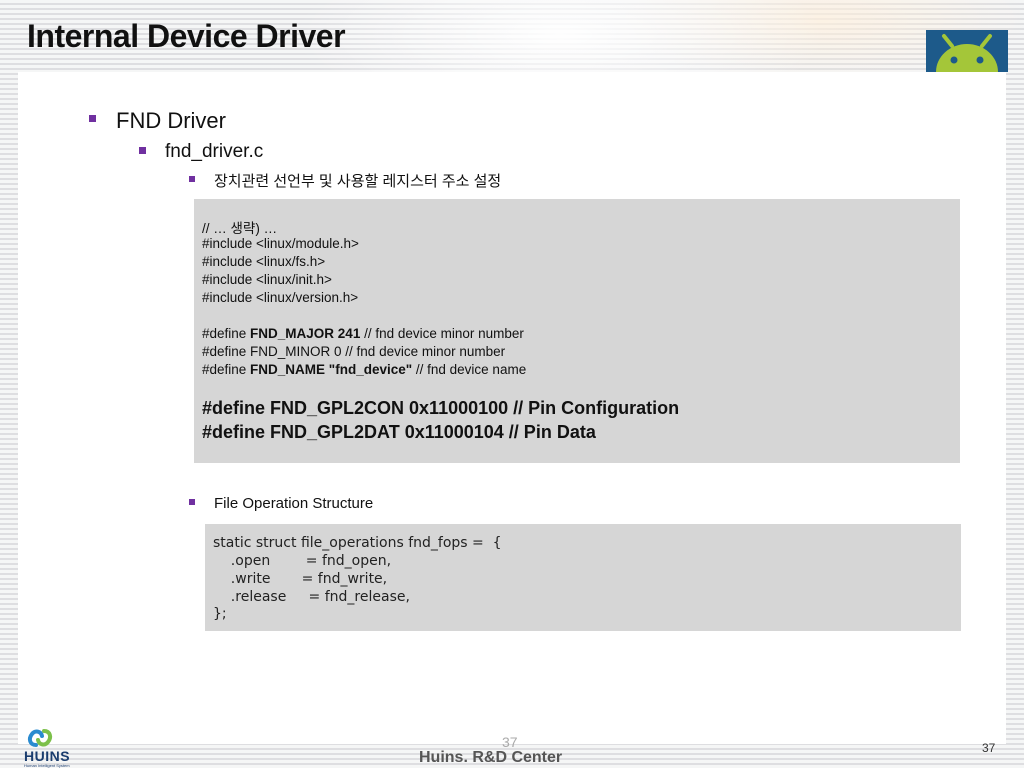 This screenshot has width=1024, height=768. What do you see at coordinates (491, 757) in the screenshot?
I see `footer-center-text: Huins. R&D Center` at bounding box center [491, 757].